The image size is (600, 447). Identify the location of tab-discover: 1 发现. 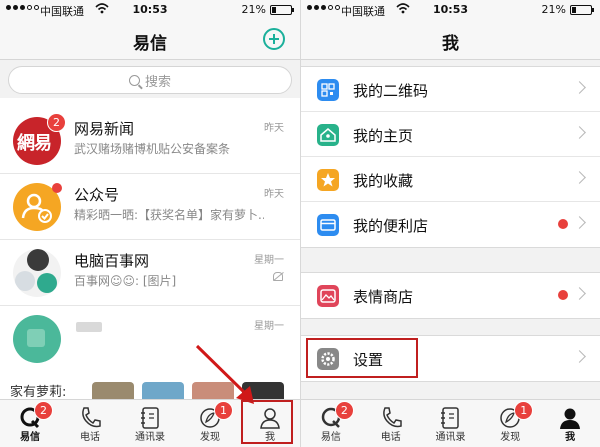
(510, 423).